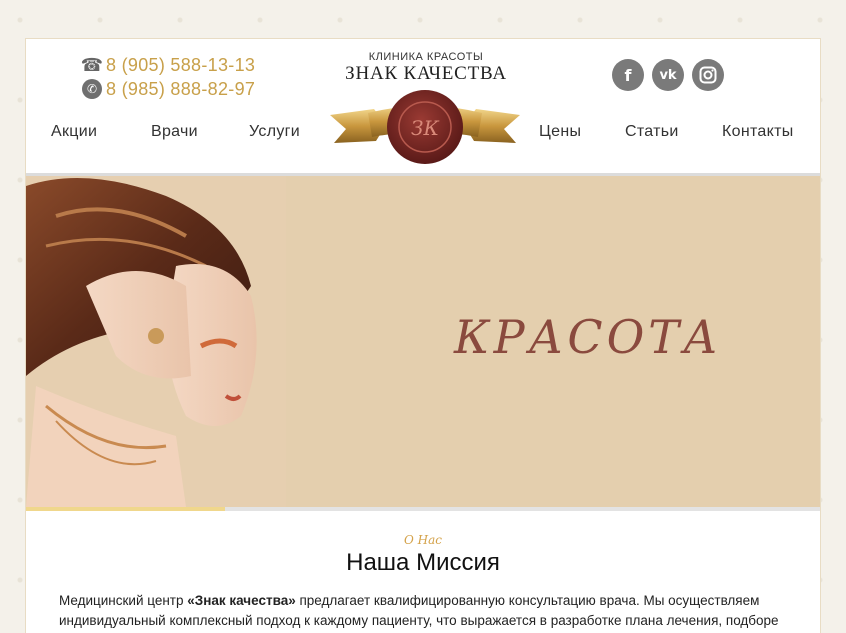 The width and height of the screenshot is (846, 633). What do you see at coordinates (274, 132) in the screenshot?
I see `nav-item-services: Услуги` at bounding box center [274, 132].